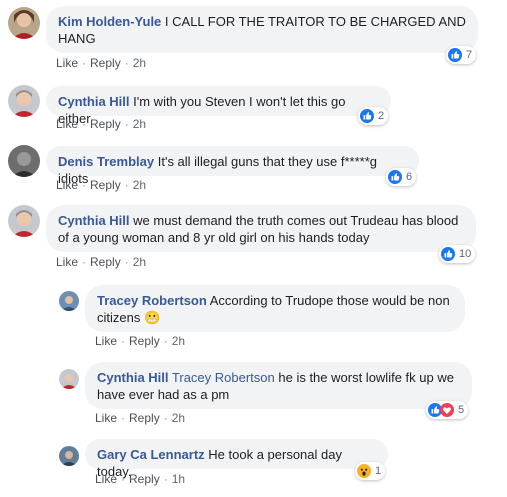 The image size is (507, 497). What do you see at coordinates (109, 21) in the screenshot?
I see `comment-author: Kim Holden-Yule` at bounding box center [109, 21].